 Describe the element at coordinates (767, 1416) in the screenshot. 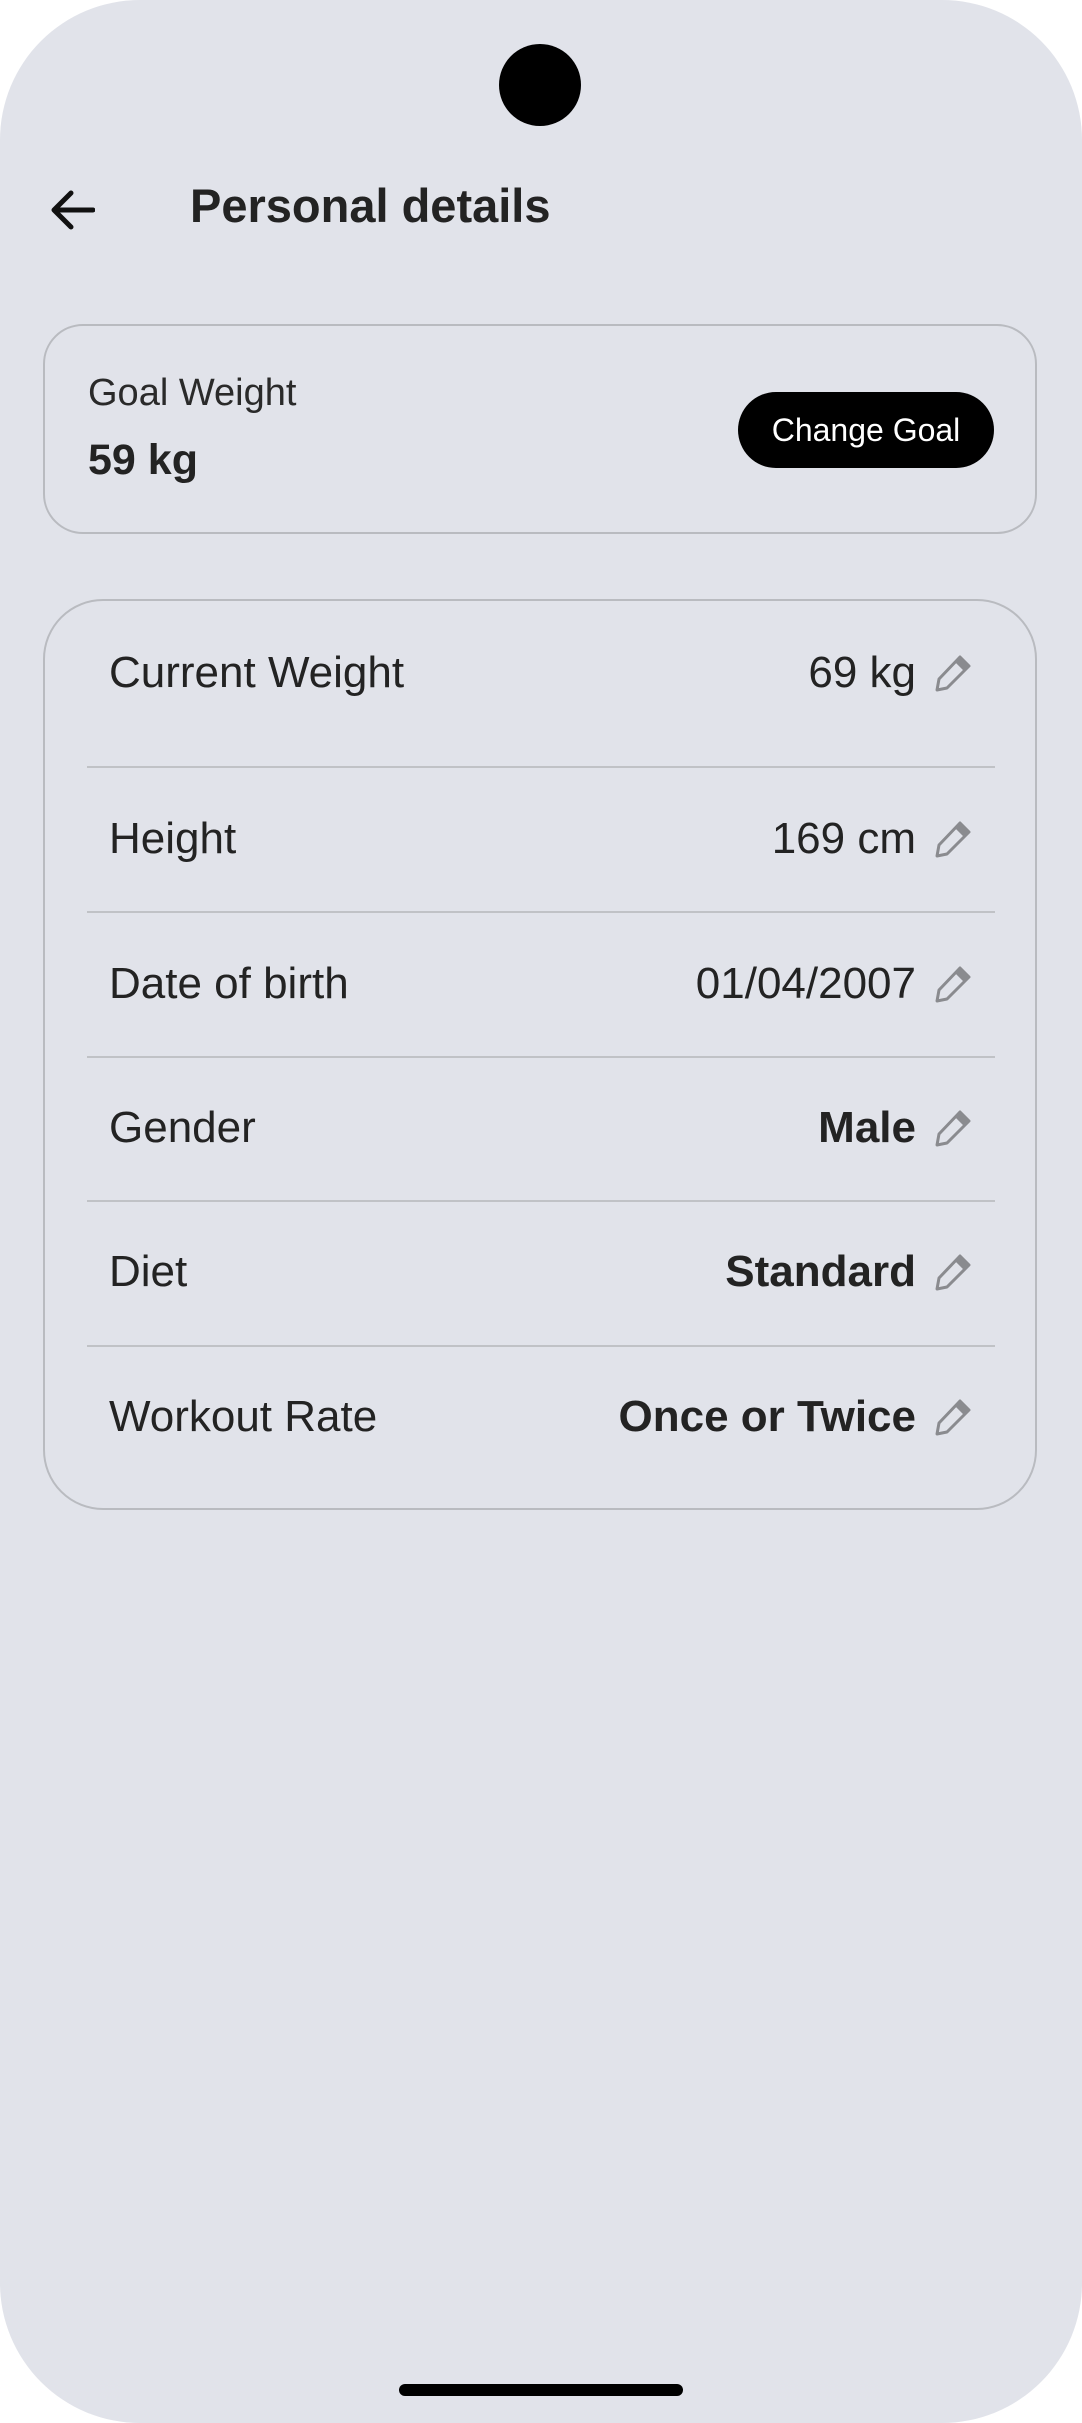

I see `detail-value: Once or Twice` at that location.